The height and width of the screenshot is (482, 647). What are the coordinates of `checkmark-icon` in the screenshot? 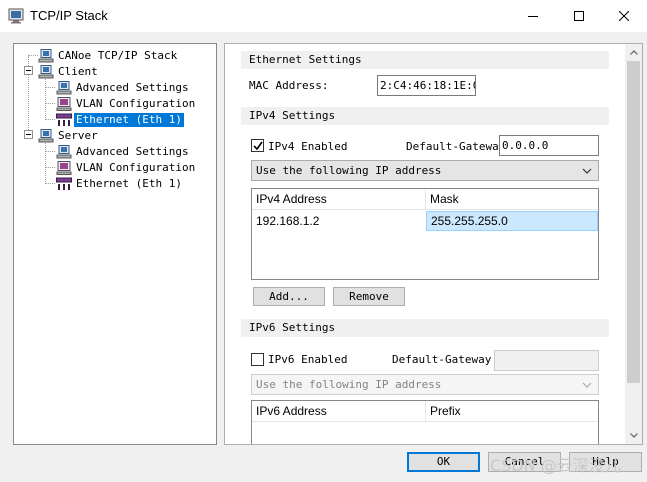 It's located at (258, 146).